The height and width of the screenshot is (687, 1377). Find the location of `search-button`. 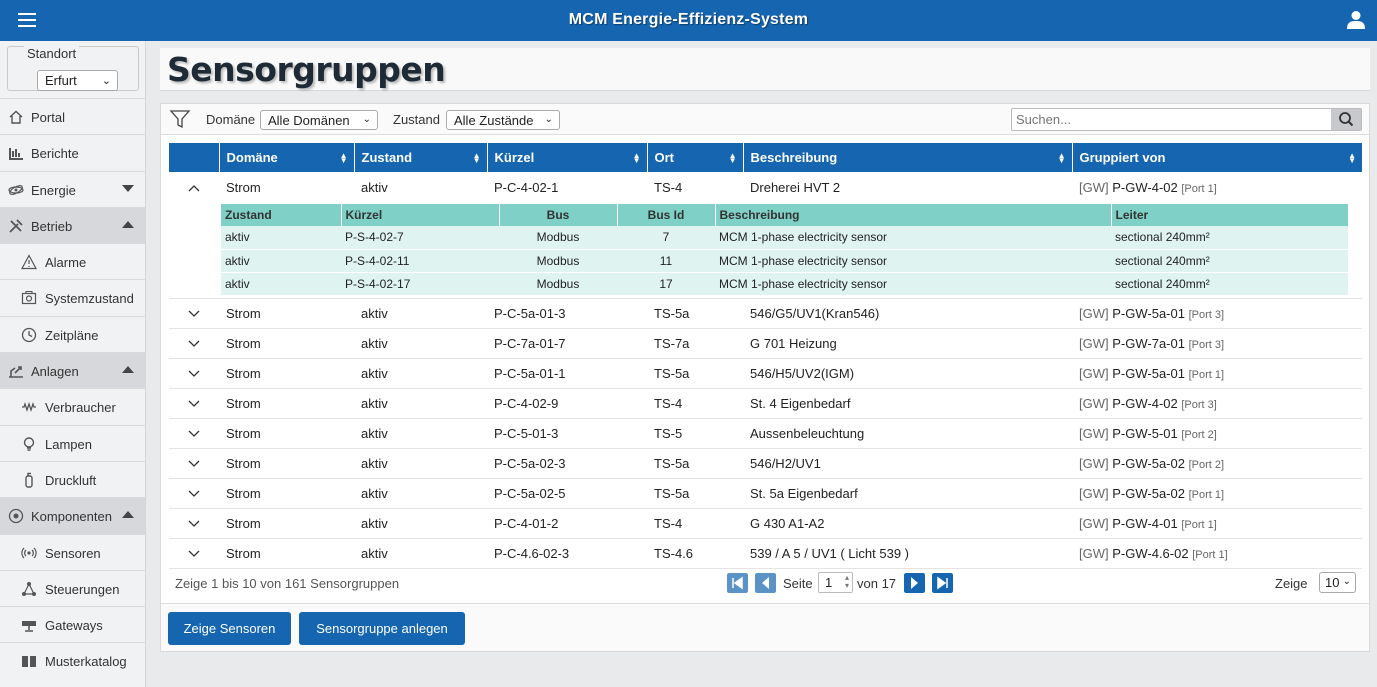

search-button is located at coordinates (1346, 119).